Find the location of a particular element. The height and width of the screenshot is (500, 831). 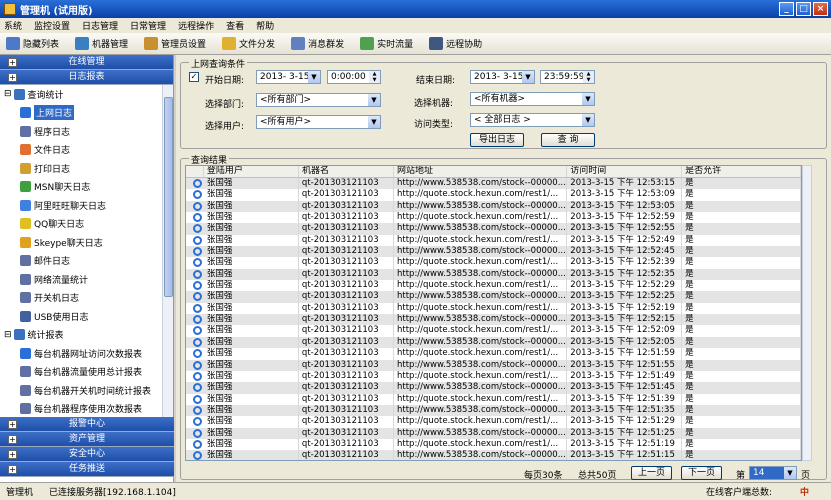

column-header: 是否允许 is located at coordinates (741, 171).